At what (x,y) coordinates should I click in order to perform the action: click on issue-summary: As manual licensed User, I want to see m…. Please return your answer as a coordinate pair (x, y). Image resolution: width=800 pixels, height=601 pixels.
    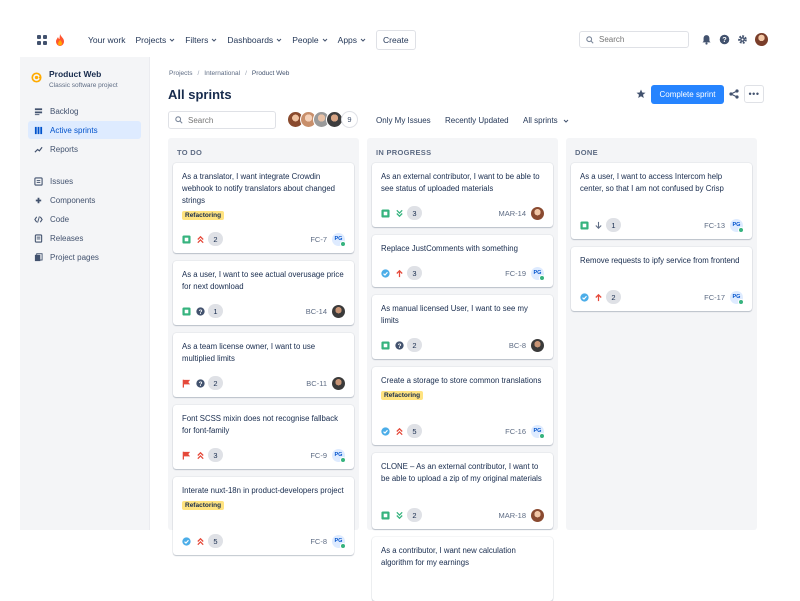
    Looking at the image, I should click on (454, 314).